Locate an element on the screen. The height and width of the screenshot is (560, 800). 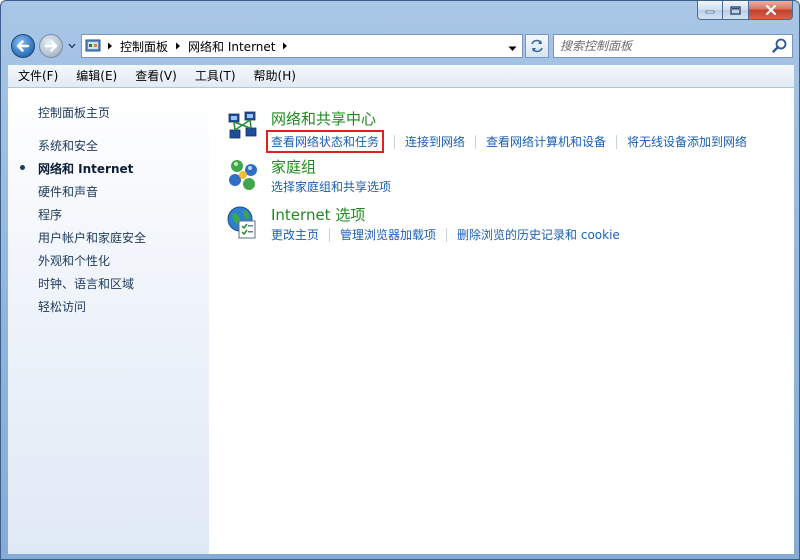
sidebar-item-appearance: 外观和个性化 is located at coordinates (74, 260).